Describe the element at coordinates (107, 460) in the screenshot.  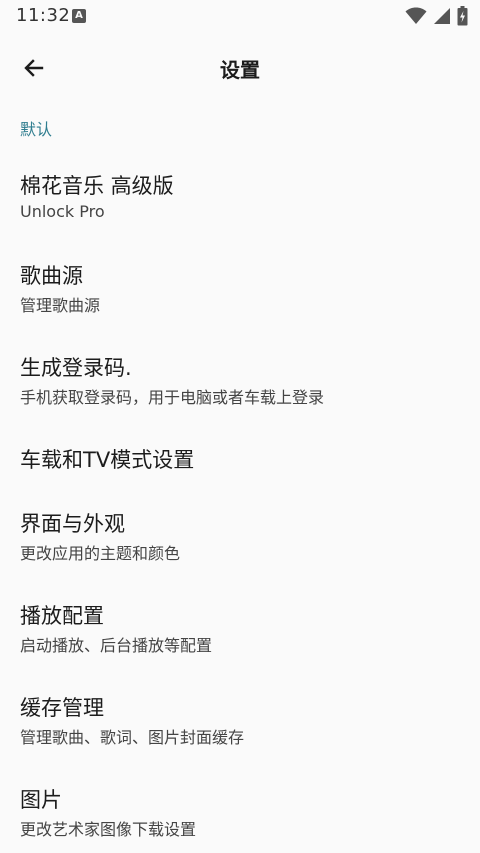
I see `setting-title: 车载和TV模式设置` at that location.